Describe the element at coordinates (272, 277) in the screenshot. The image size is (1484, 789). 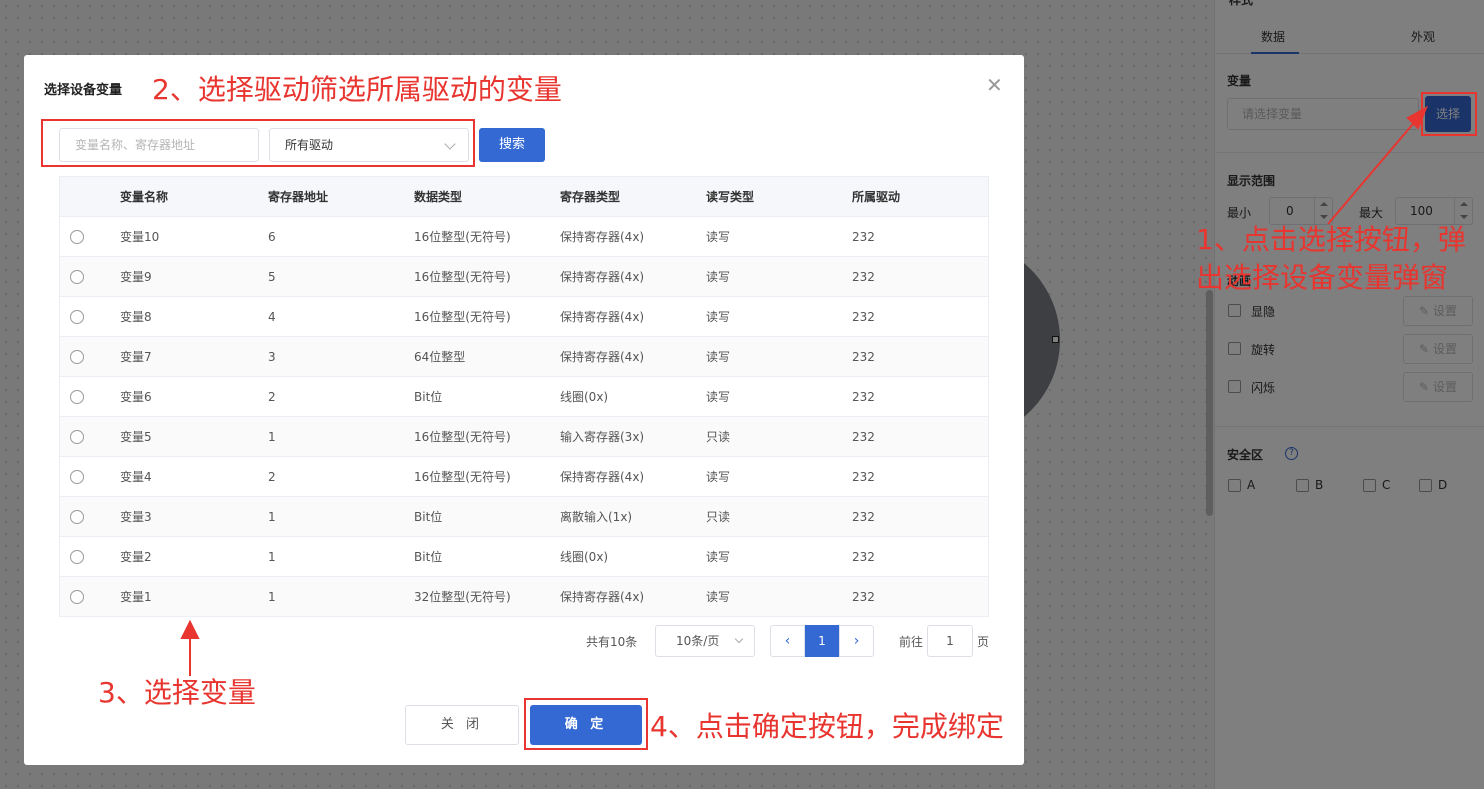
I see `table-cell: 5` at that location.